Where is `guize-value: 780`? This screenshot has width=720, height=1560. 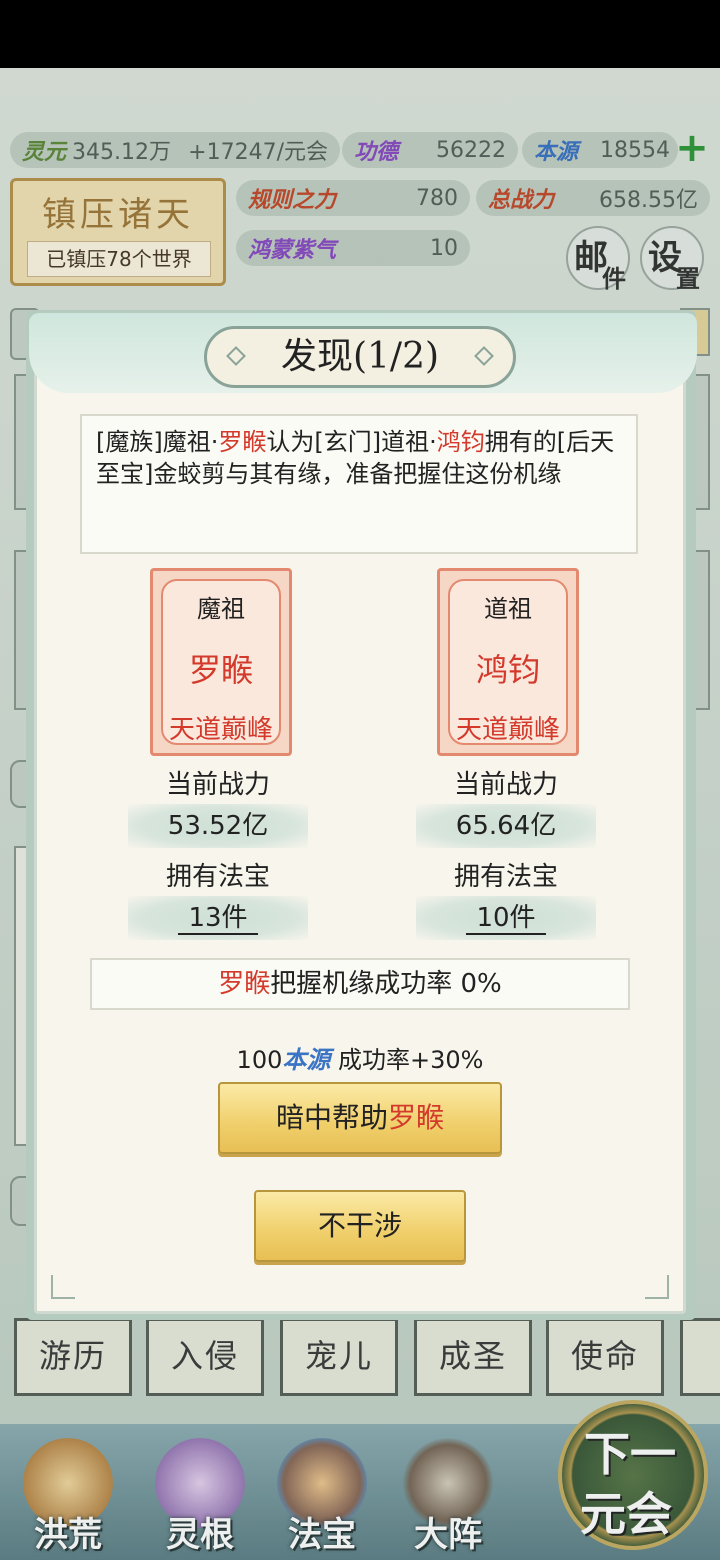
guize-value: 780 is located at coordinates (437, 198).